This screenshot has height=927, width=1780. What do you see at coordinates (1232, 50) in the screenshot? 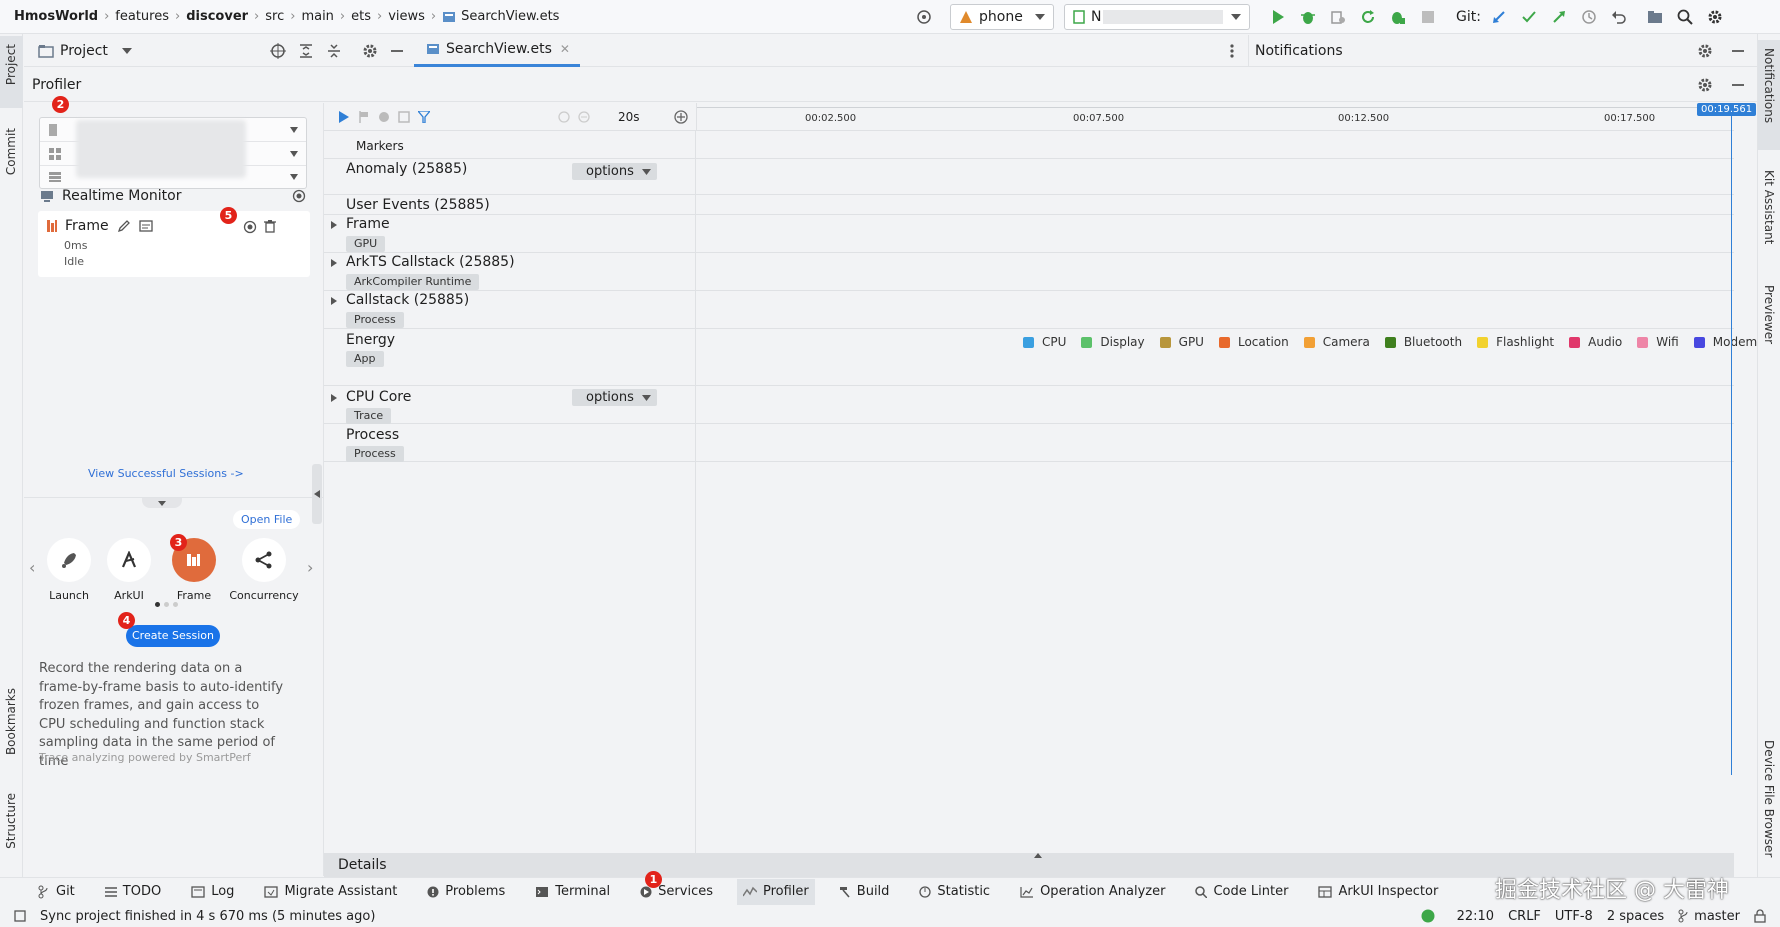
I see `more-options-icon` at bounding box center [1232, 50].